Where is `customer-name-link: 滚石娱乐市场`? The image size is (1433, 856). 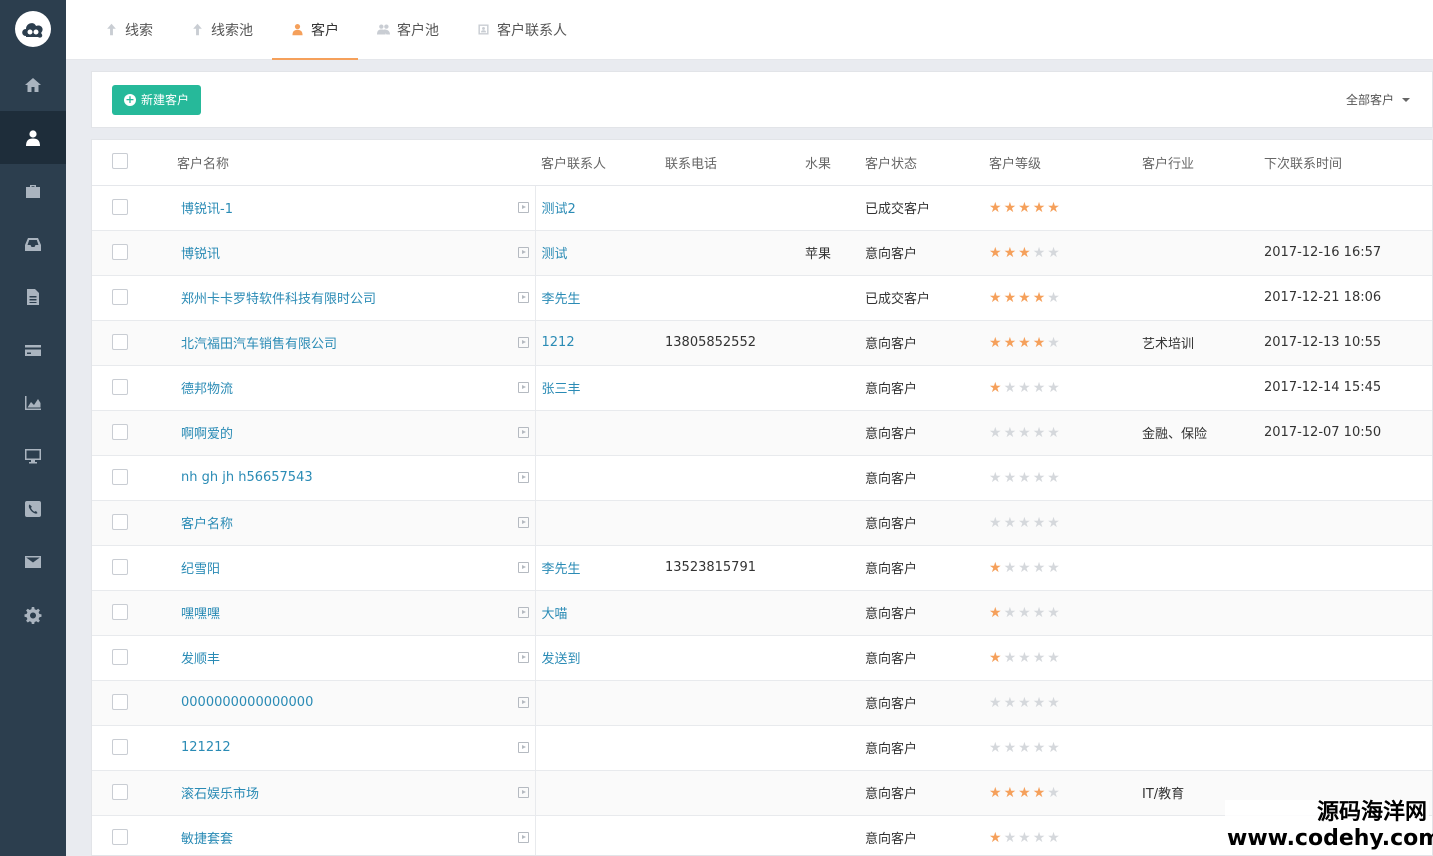
customer-name-link: 滚石娱乐市场 is located at coordinates (220, 794).